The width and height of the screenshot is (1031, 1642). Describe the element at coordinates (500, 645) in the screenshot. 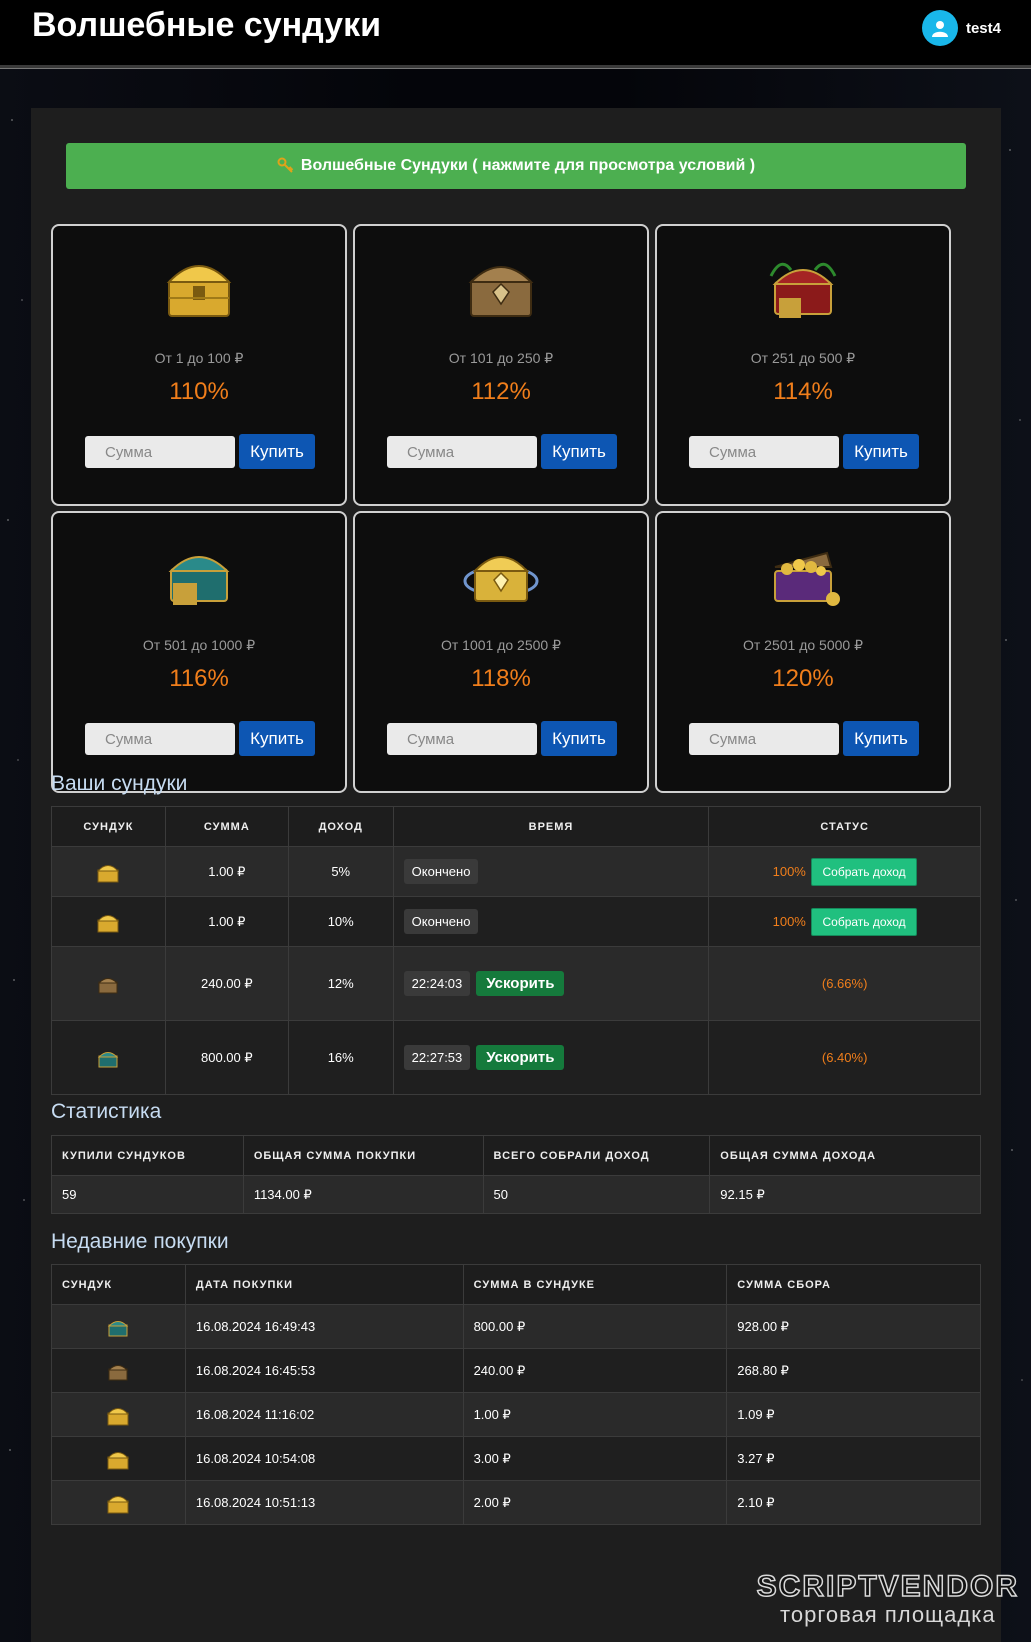

I see `chest-range: От 1001 до 2500 ₽` at that location.